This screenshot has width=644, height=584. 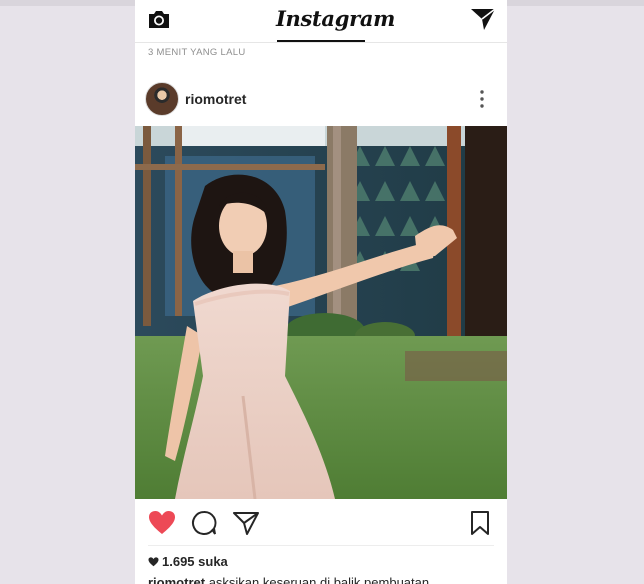 What do you see at coordinates (482, 99) in the screenshot?
I see `more-options-icon` at bounding box center [482, 99].